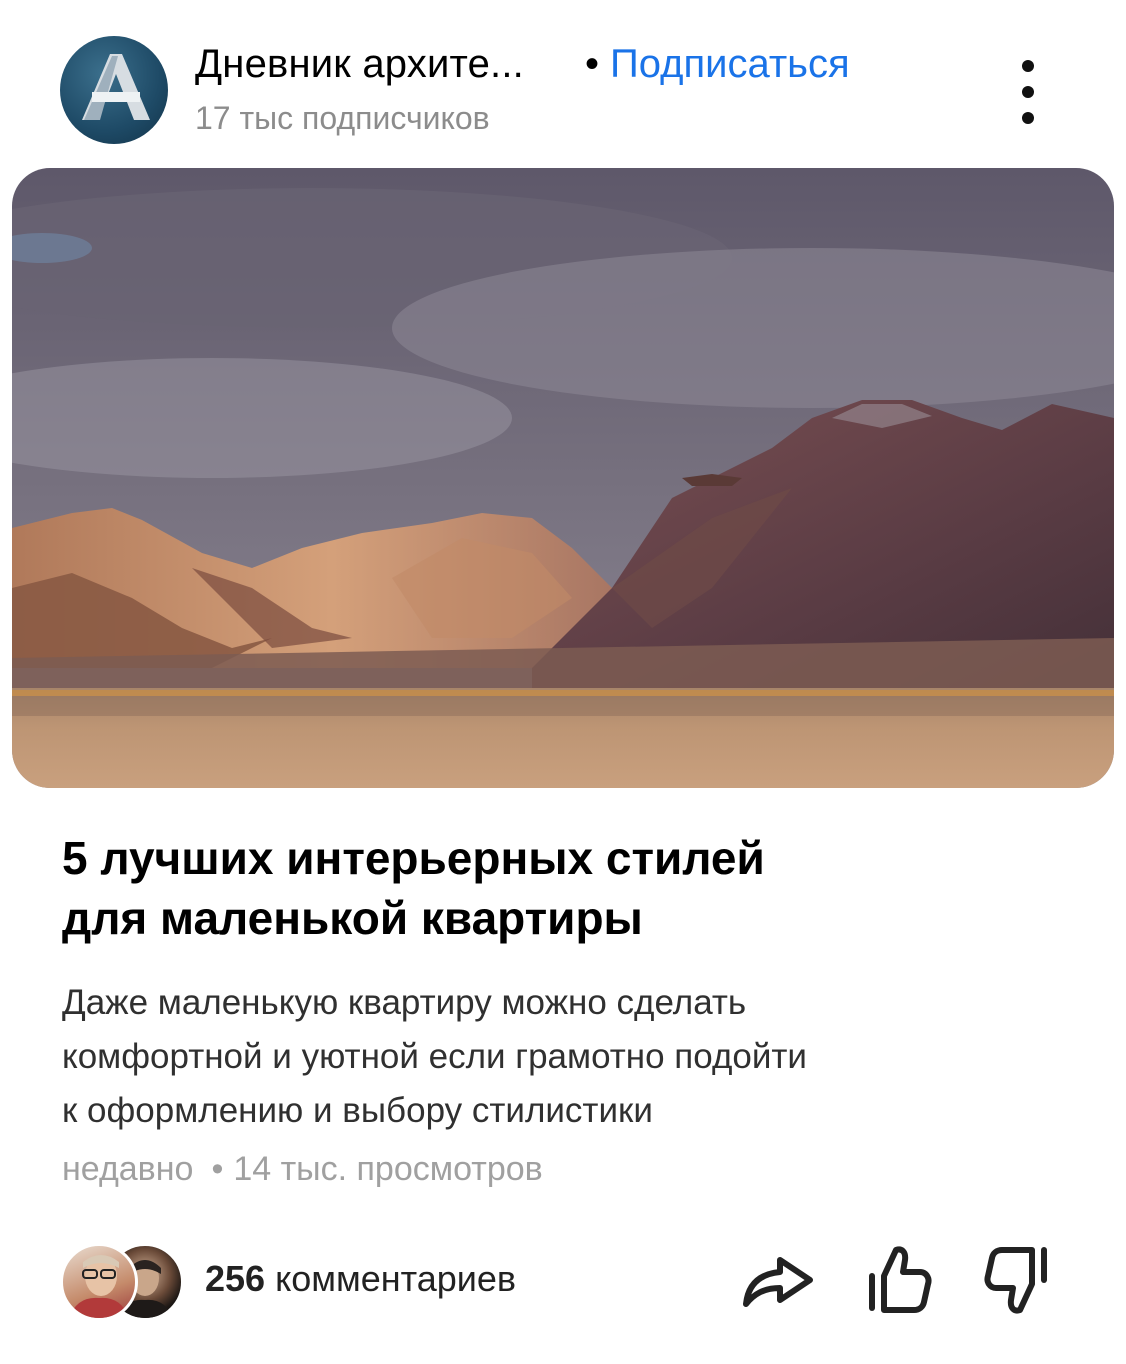 The image size is (1126, 1364). I want to click on comments-link: 256 комментариев, so click(360, 1279).